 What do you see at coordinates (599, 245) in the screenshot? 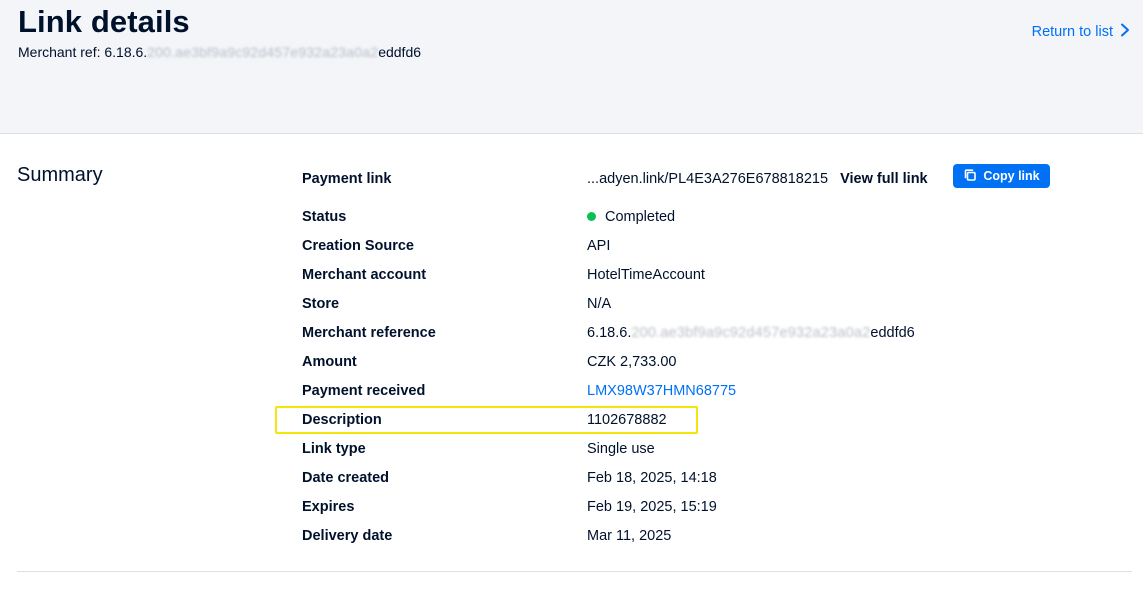
I see `creation-source-value: API` at bounding box center [599, 245].